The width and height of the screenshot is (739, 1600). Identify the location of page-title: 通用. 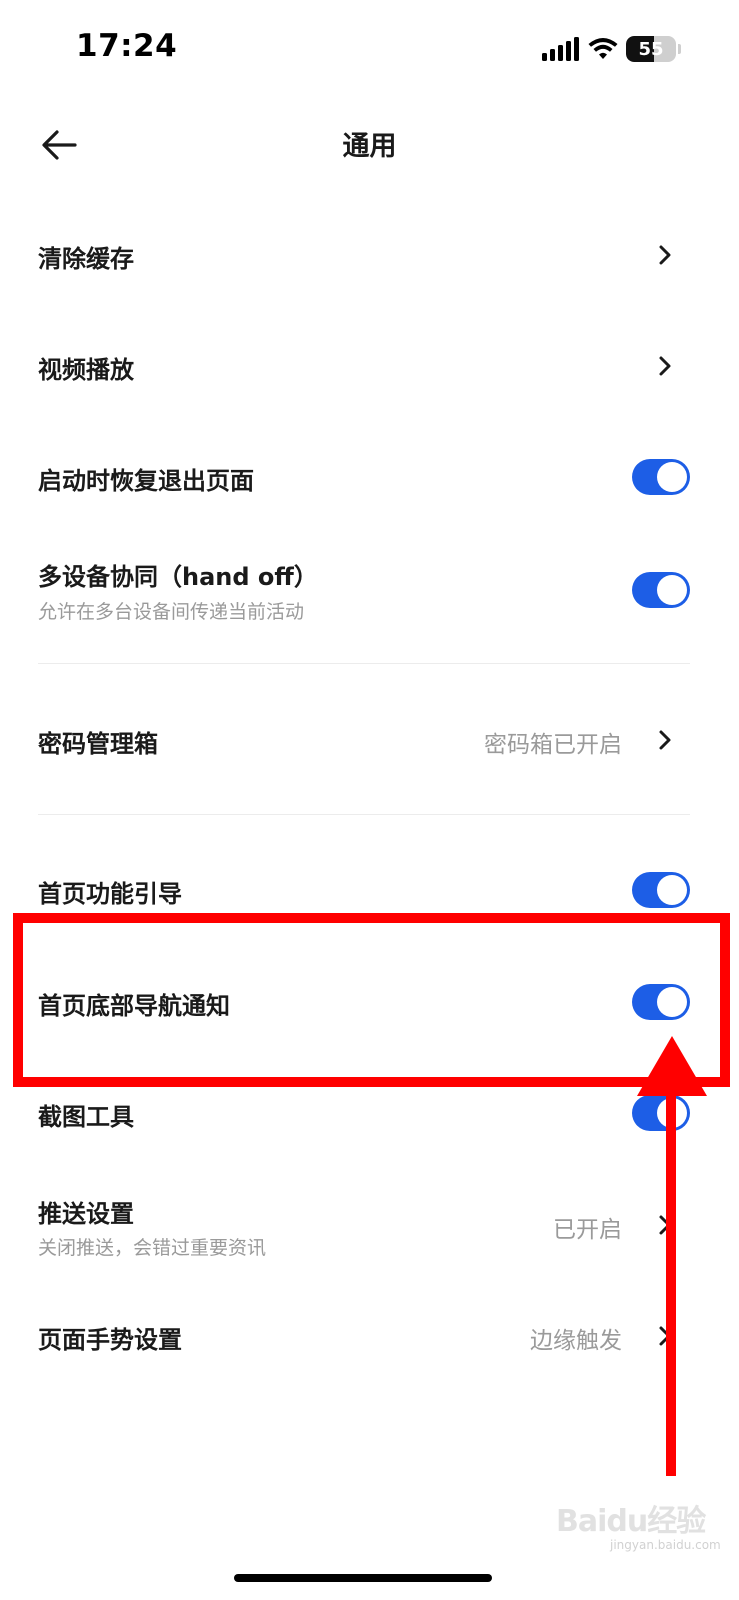
(369, 146).